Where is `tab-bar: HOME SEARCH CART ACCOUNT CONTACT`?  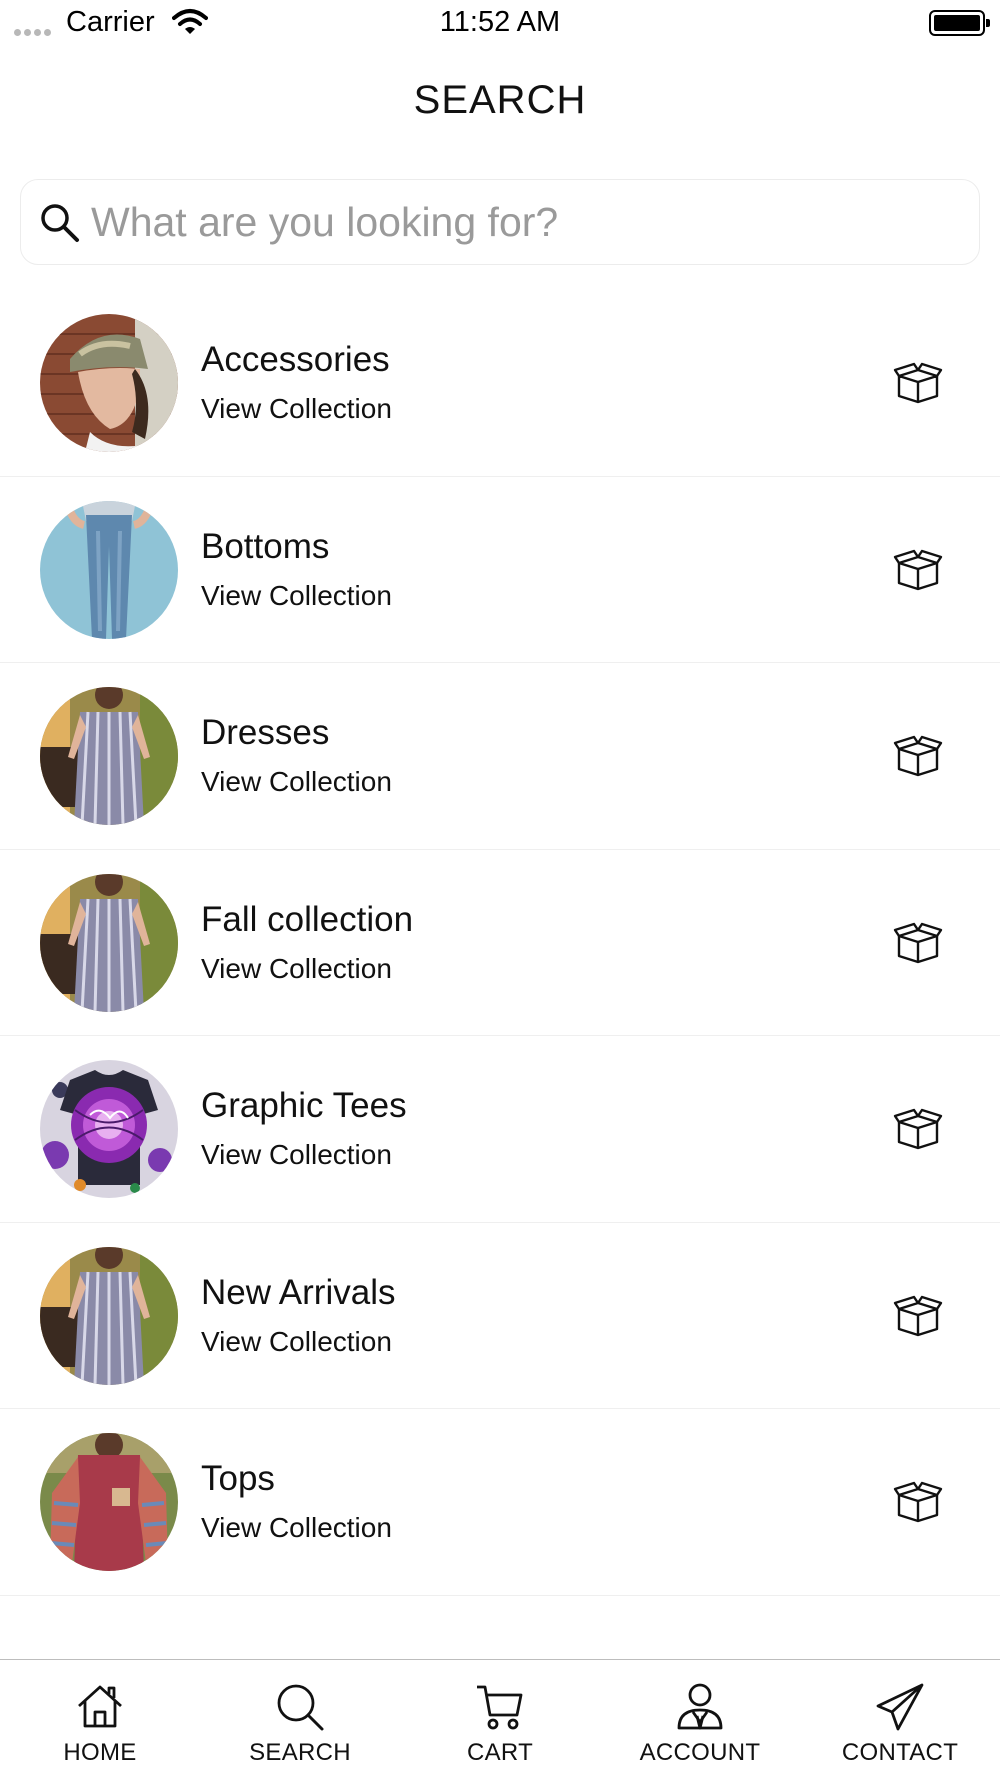 tab-bar: HOME SEARCH CART ACCOUNT CONTACT is located at coordinates (500, 1718).